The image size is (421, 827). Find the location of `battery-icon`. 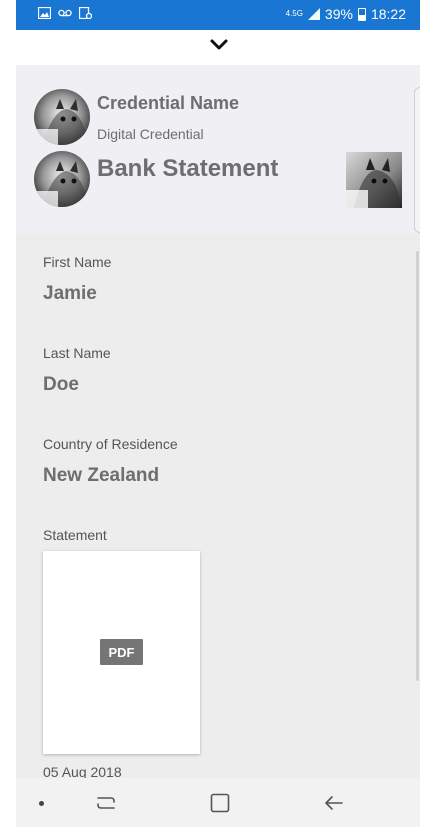

battery-icon is located at coordinates (361, 14).